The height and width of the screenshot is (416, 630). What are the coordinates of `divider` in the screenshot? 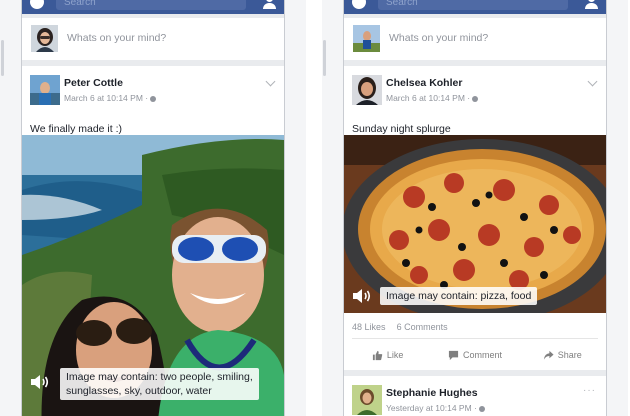 It's located at (475, 338).